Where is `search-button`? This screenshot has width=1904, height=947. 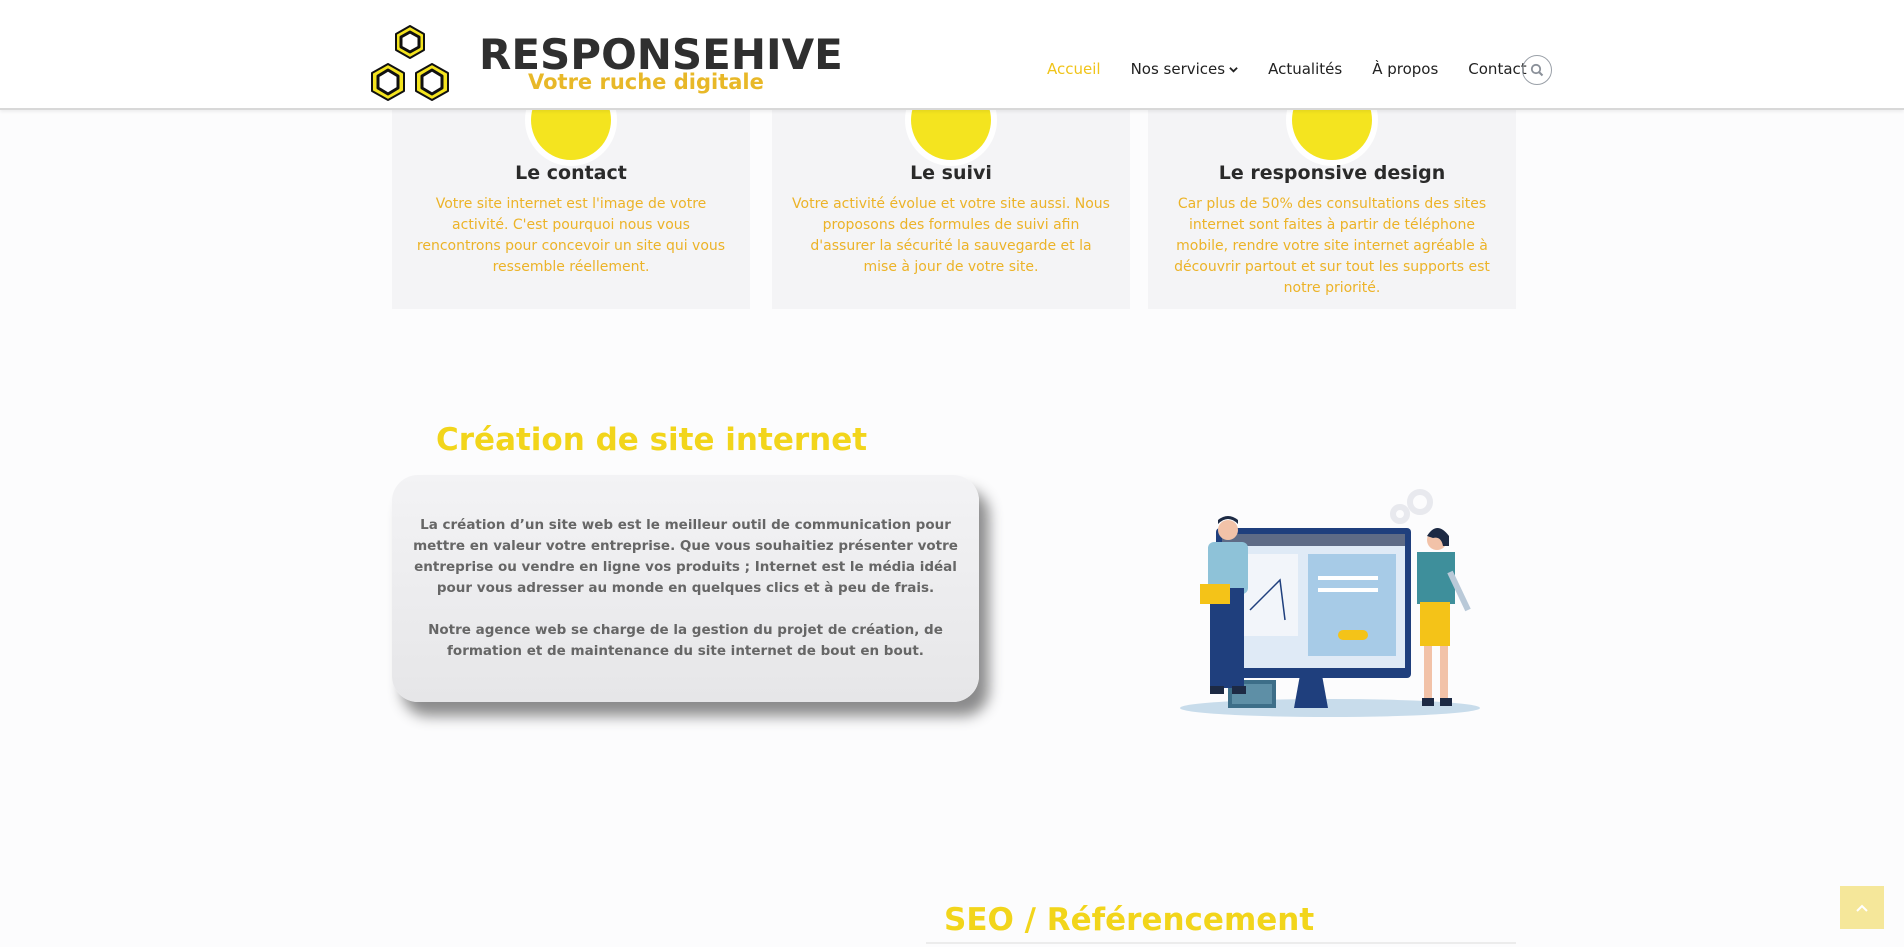 search-button is located at coordinates (1537, 70).